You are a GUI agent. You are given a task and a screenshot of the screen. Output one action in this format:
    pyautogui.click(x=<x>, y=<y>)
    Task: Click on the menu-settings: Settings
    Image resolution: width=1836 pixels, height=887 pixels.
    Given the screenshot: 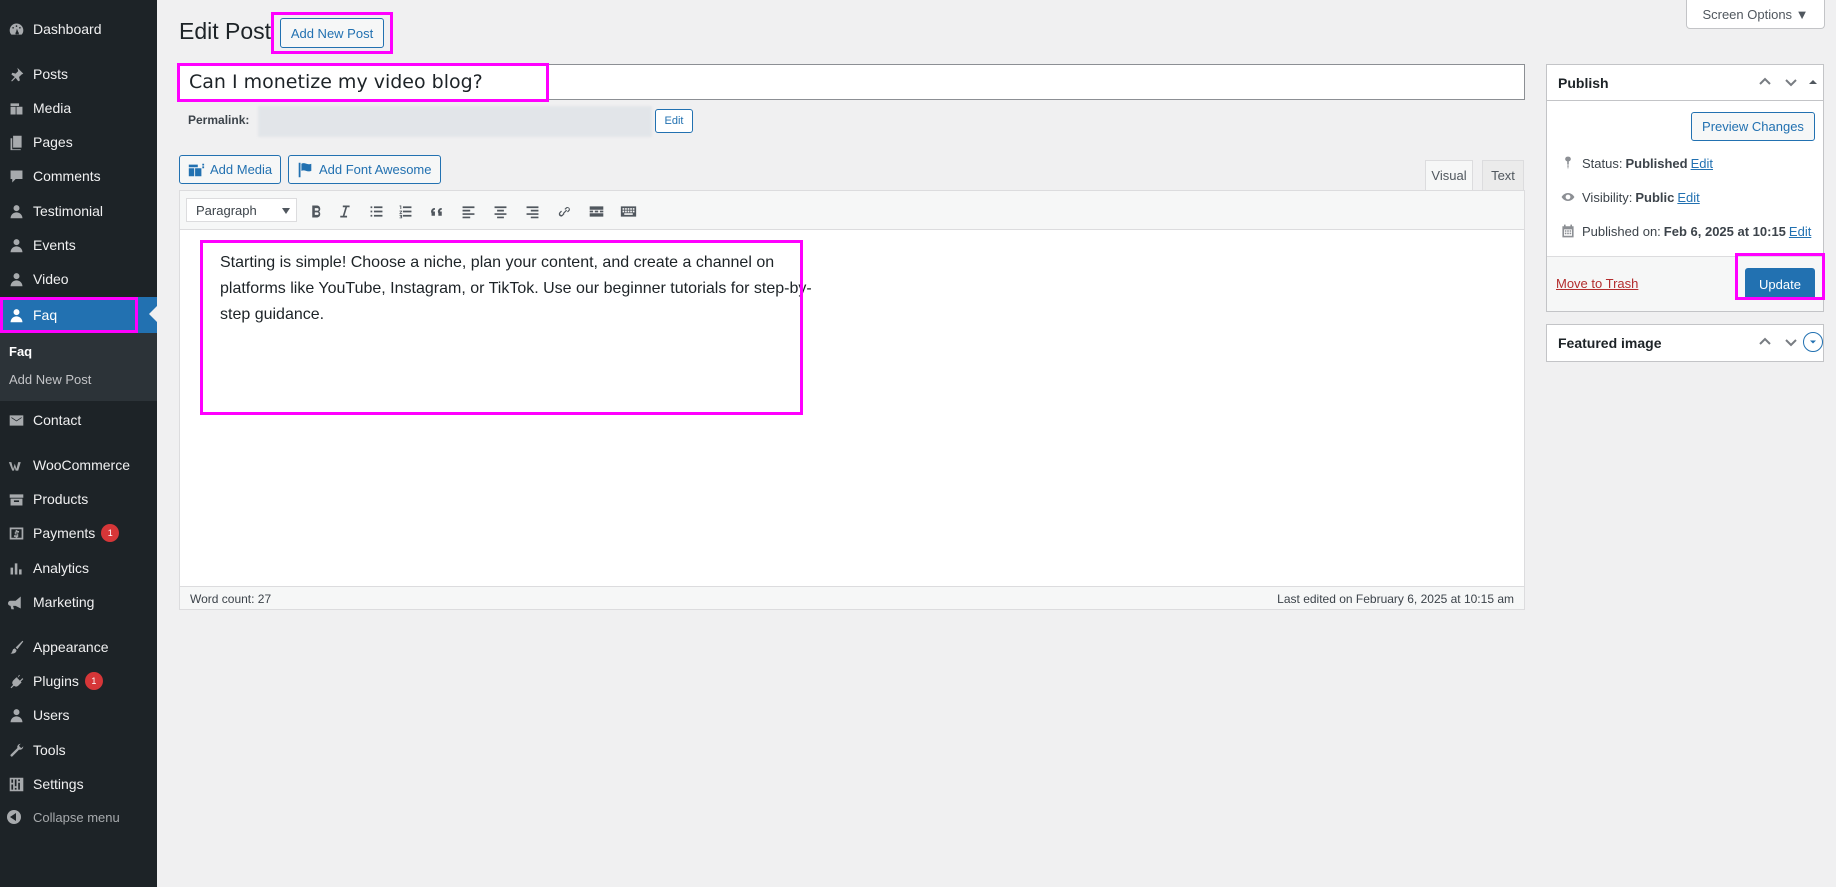 What is the action you would take?
    pyautogui.click(x=78, y=784)
    